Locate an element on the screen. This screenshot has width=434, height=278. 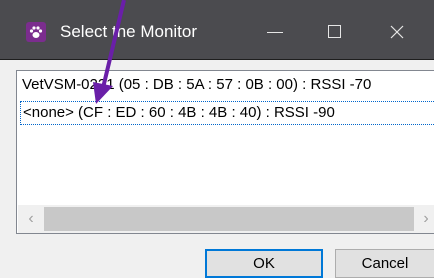
maximize-icon is located at coordinates (334, 31).